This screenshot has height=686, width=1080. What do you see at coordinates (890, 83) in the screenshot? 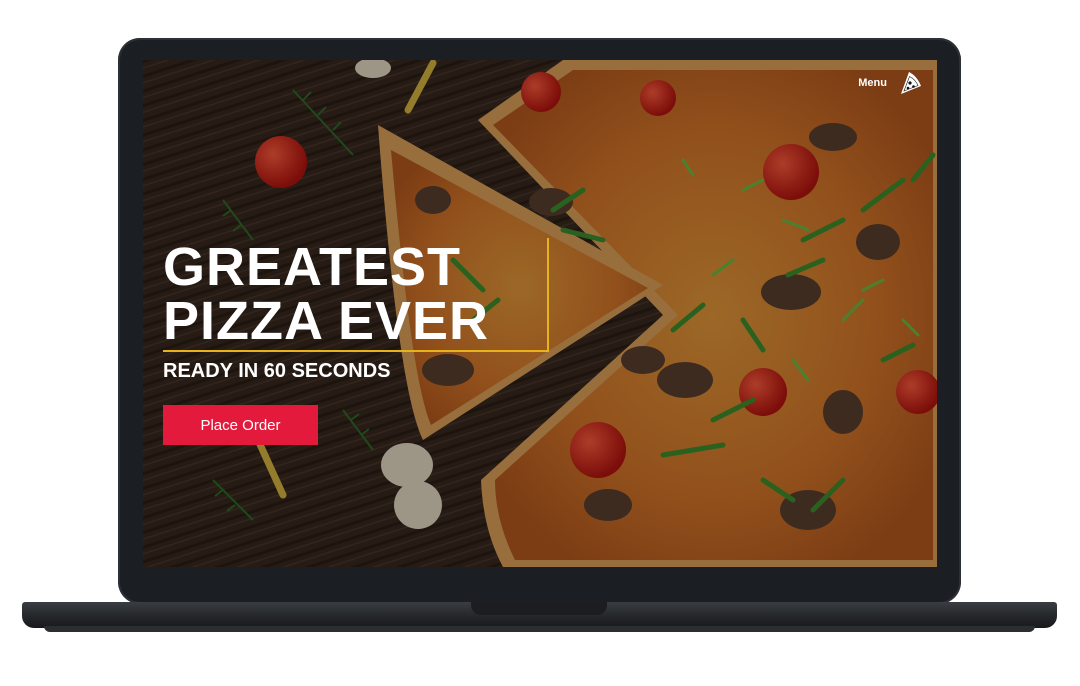
I see `top-nav: Menu` at bounding box center [890, 83].